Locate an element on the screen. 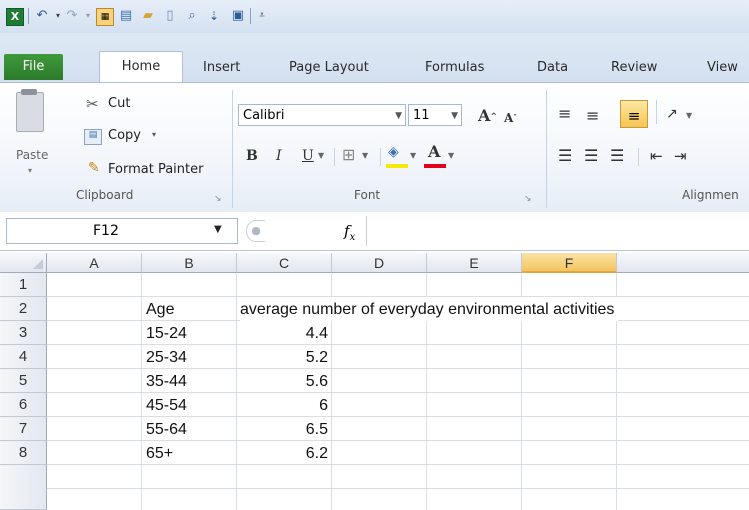  column-header-g is located at coordinates (683, 263).